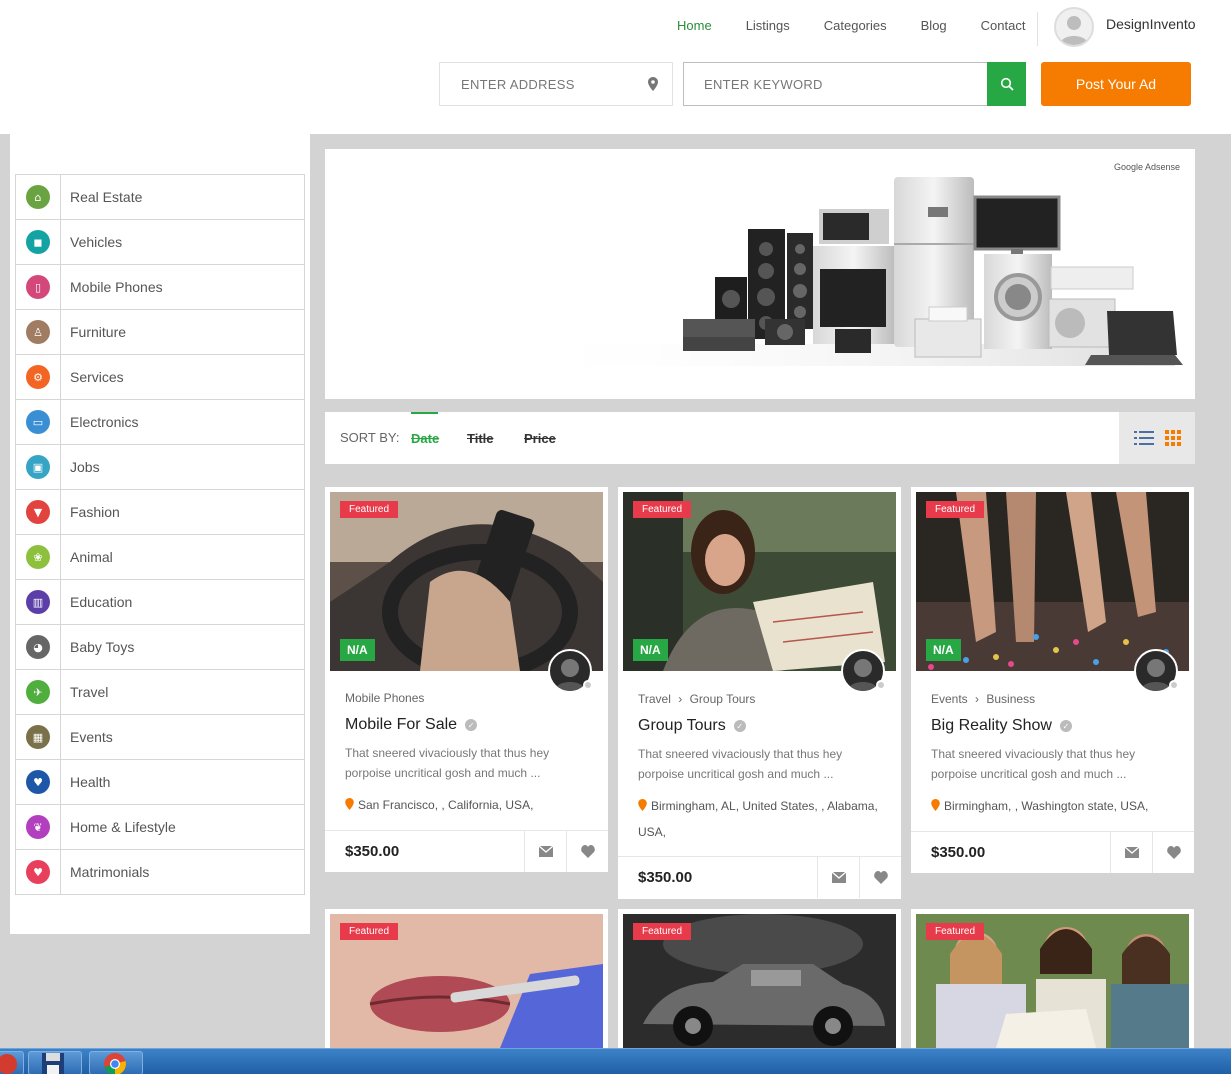 The height and width of the screenshot is (1074, 1231). I want to click on category-icon-cell: ▼, so click(38, 512).